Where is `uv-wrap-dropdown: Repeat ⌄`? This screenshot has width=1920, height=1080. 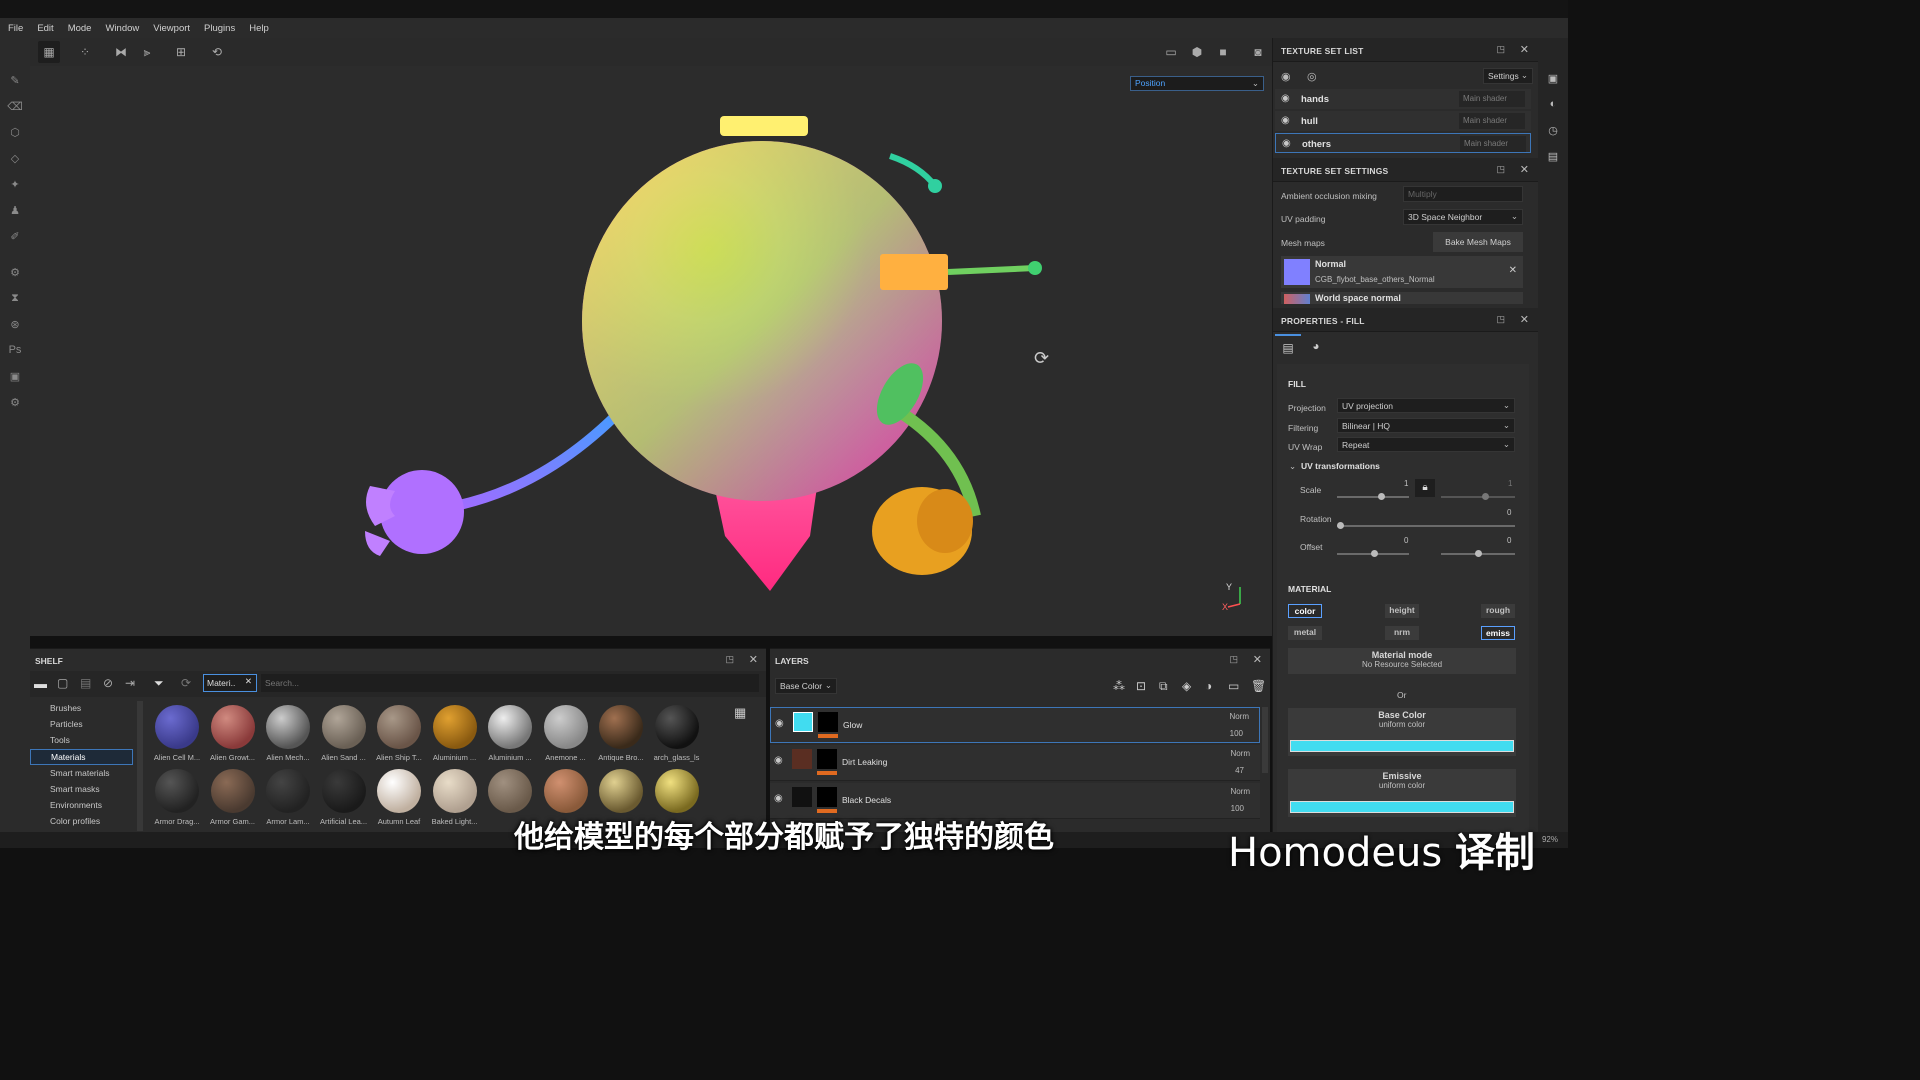
uv-wrap-dropdown: Repeat ⌄ is located at coordinates (1426, 444).